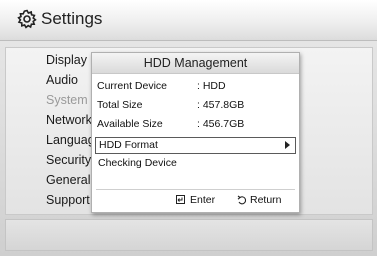 This screenshot has width=377, height=256. I want to click on hdd-format-option: HDD Format, so click(195, 145).